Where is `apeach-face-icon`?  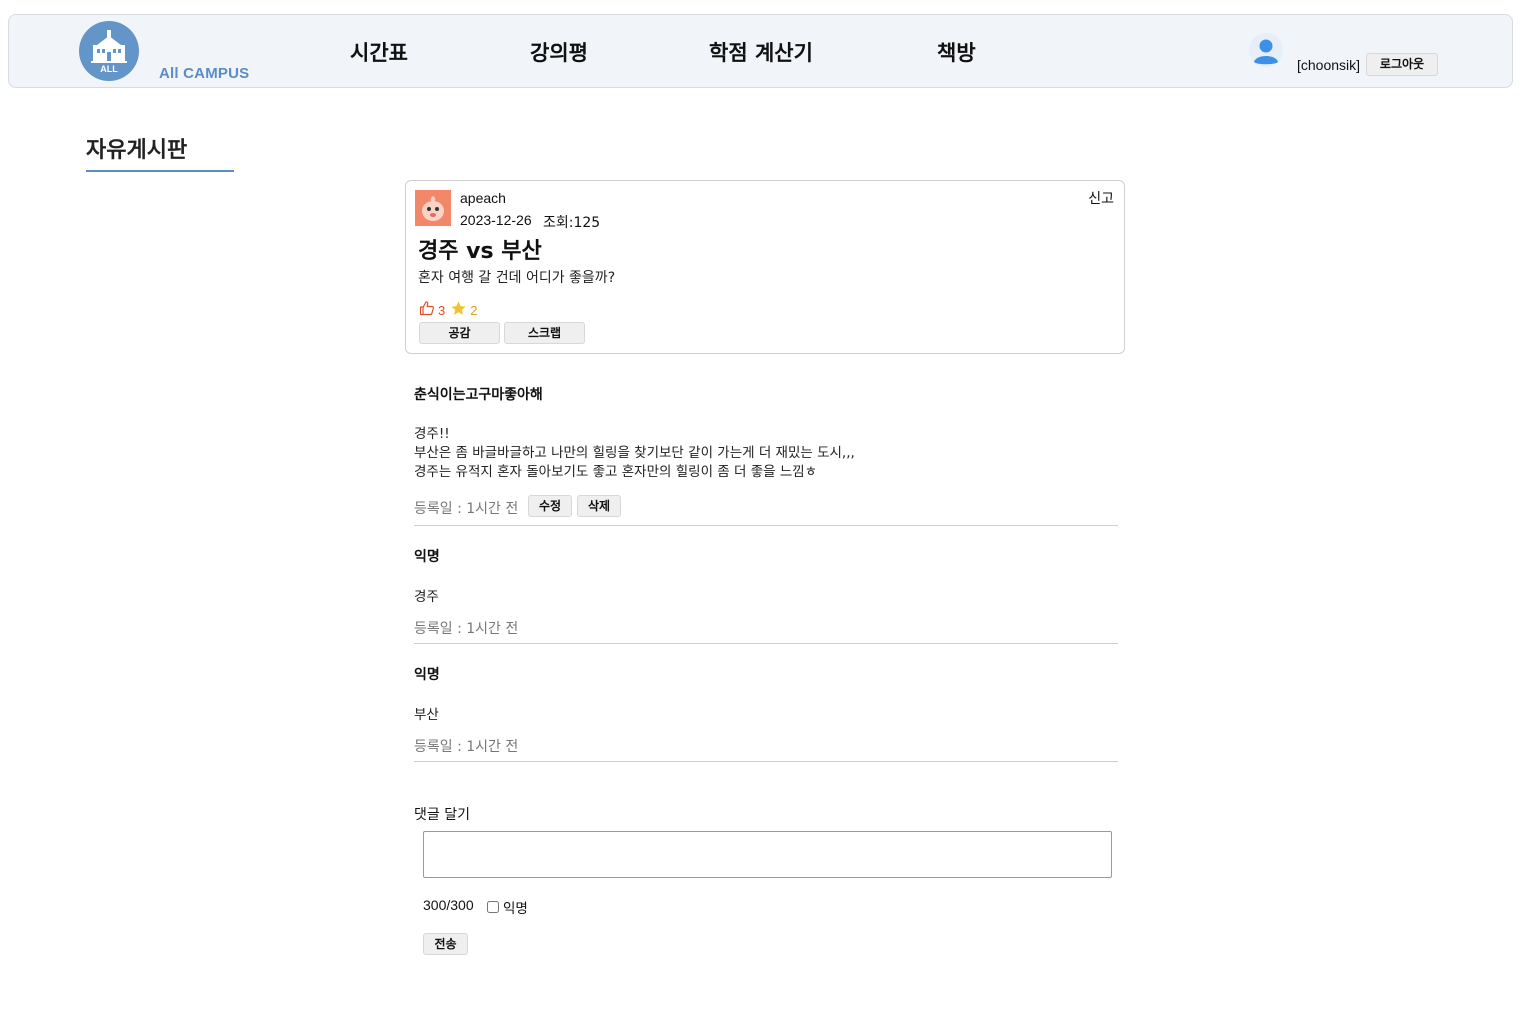
apeach-face-icon is located at coordinates (433, 208).